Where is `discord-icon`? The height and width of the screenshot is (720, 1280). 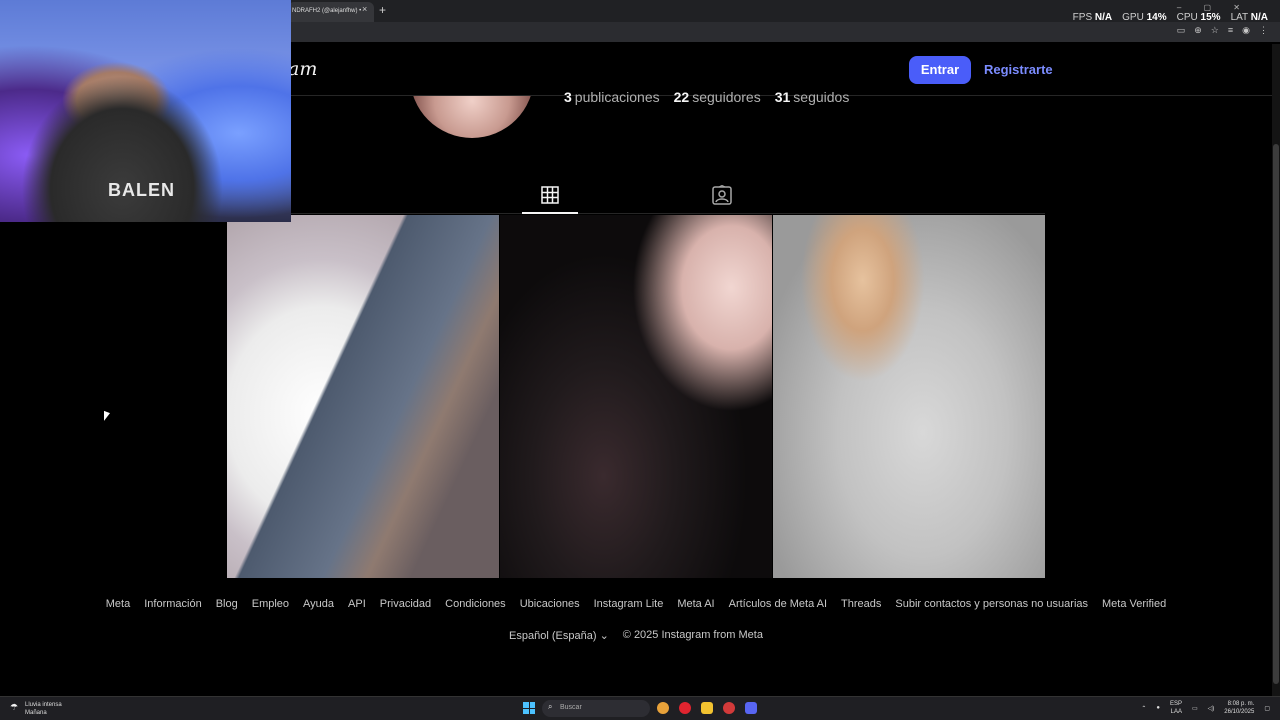
discord-icon is located at coordinates (751, 708).